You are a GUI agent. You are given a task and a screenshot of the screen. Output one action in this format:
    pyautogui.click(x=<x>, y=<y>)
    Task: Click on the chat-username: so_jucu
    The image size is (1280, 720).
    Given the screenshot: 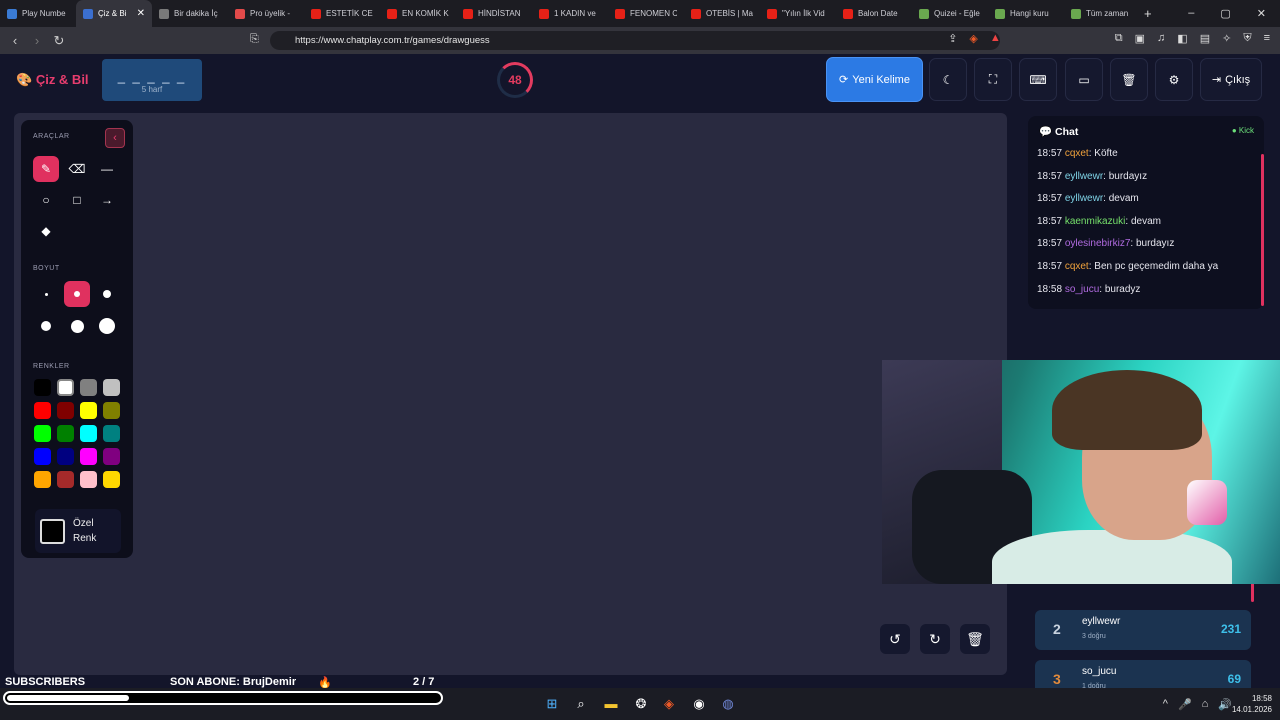 What is the action you would take?
    pyautogui.click(x=1082, y=289)
    